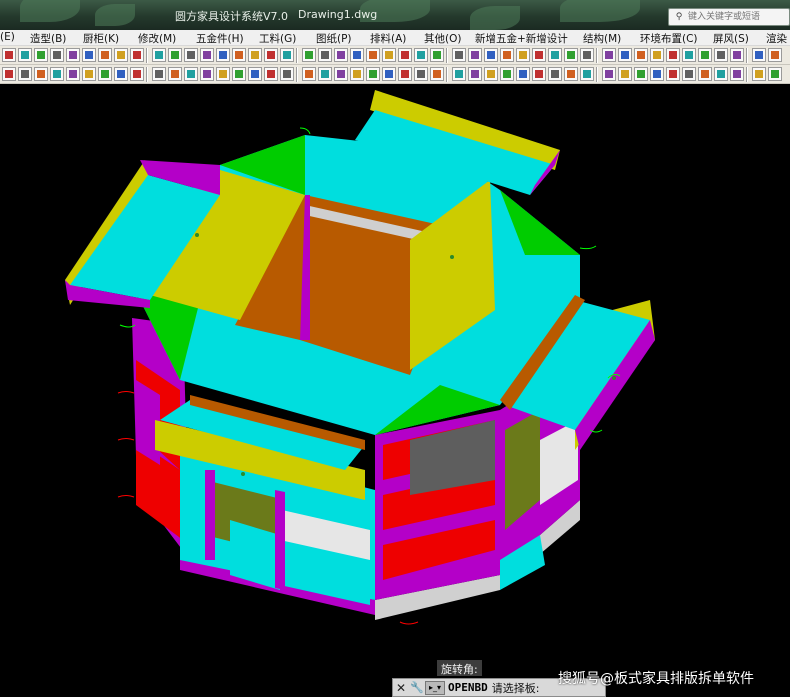 The height and width of the screenshot is (697, 790). I want to click on menu-item-drawings: 图纸(P), so click(334, 38).